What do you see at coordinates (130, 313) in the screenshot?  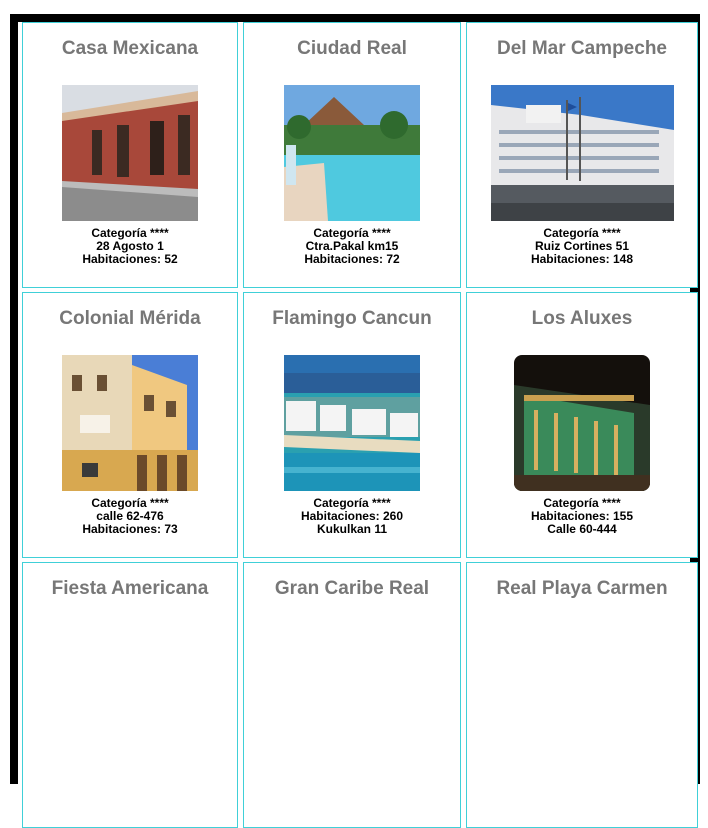 I see `hotel-name: Colonial Mérida` at bounding box center [130, 313].